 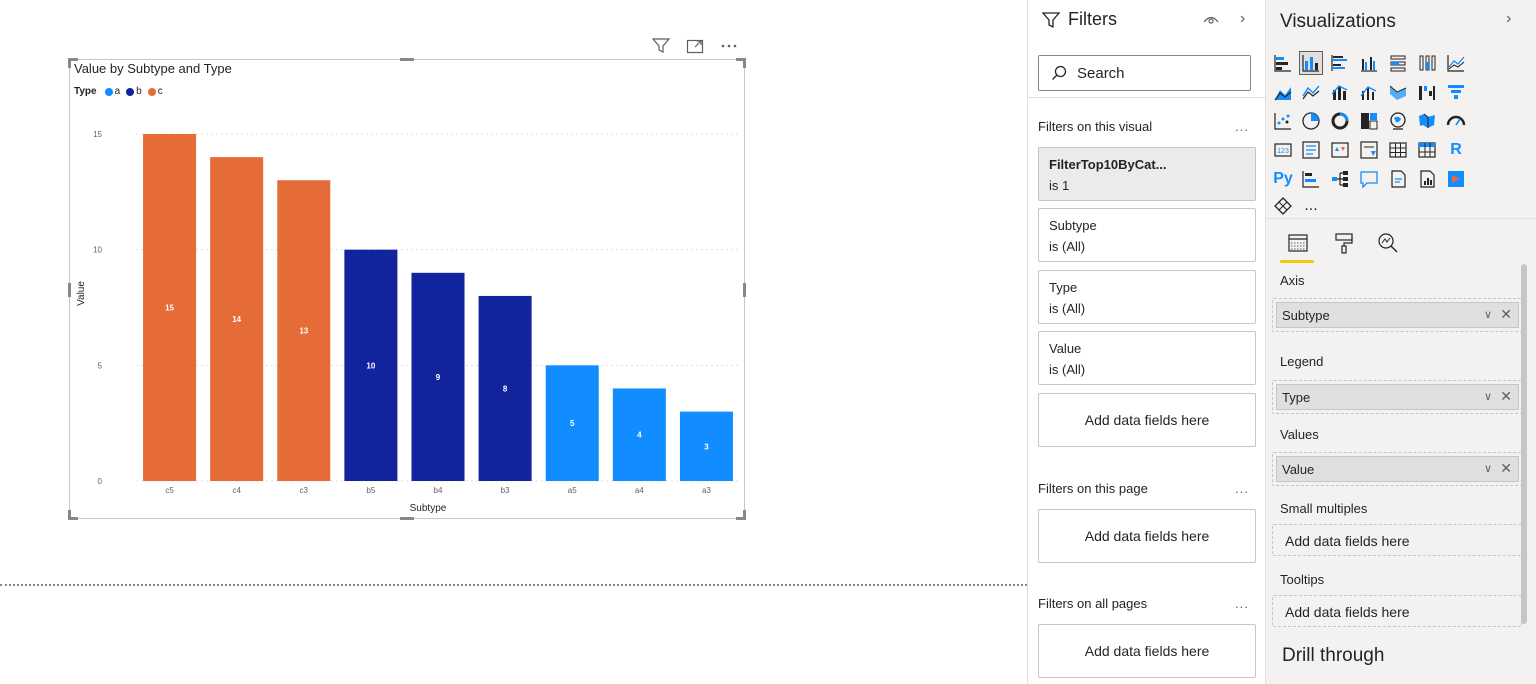 I want to click on svg-text: 123, so click(x=1283, y=151).